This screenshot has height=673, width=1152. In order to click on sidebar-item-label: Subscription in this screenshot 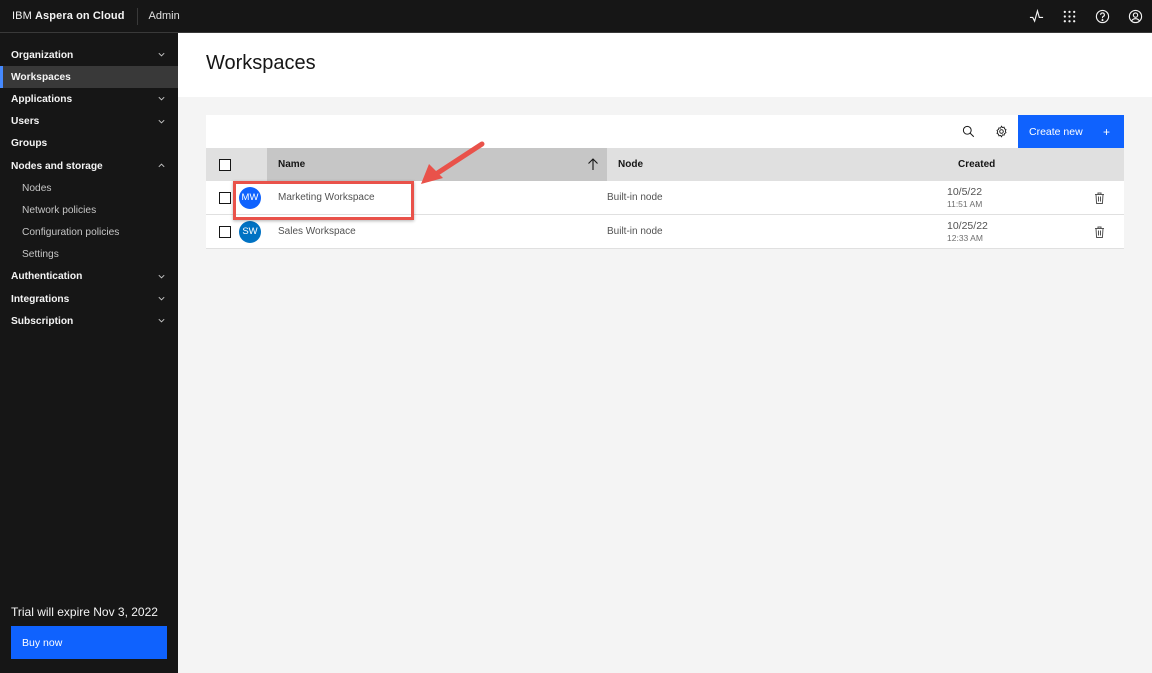, I will do `click(42, 321)`.